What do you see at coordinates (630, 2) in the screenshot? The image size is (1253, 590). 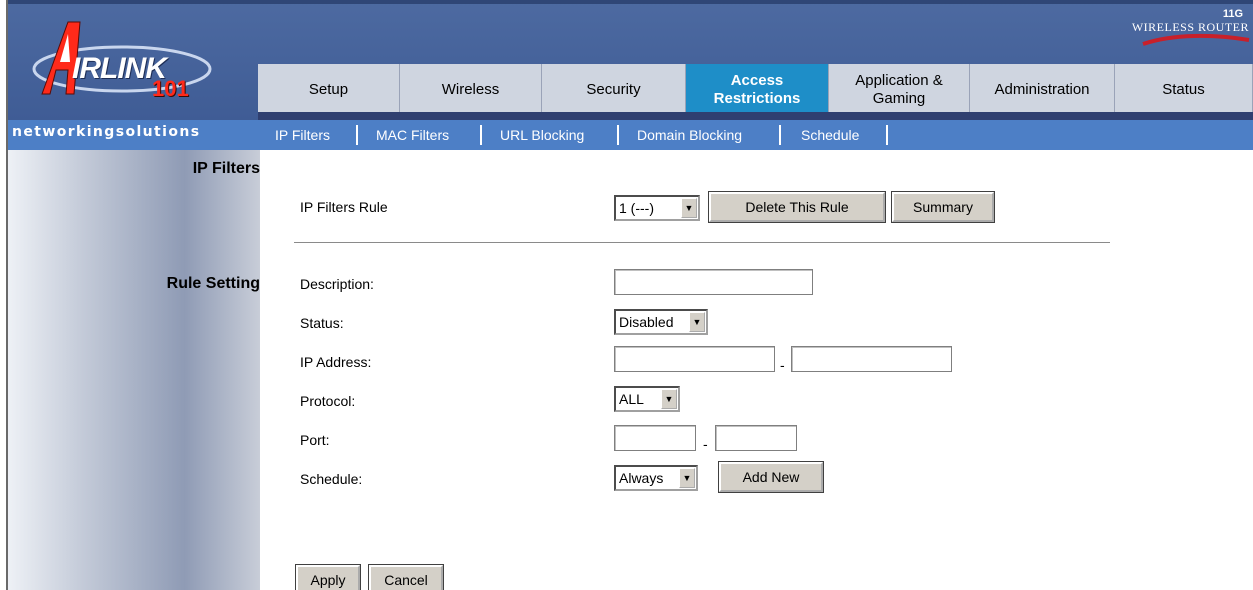 I see `header-topline` at bounding box center [630, 2].